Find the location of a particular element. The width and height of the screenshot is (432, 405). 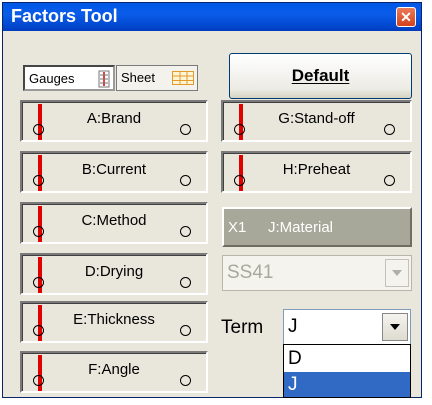

factor-gauge-f: F:Angle is located at coordinates (114, 372).